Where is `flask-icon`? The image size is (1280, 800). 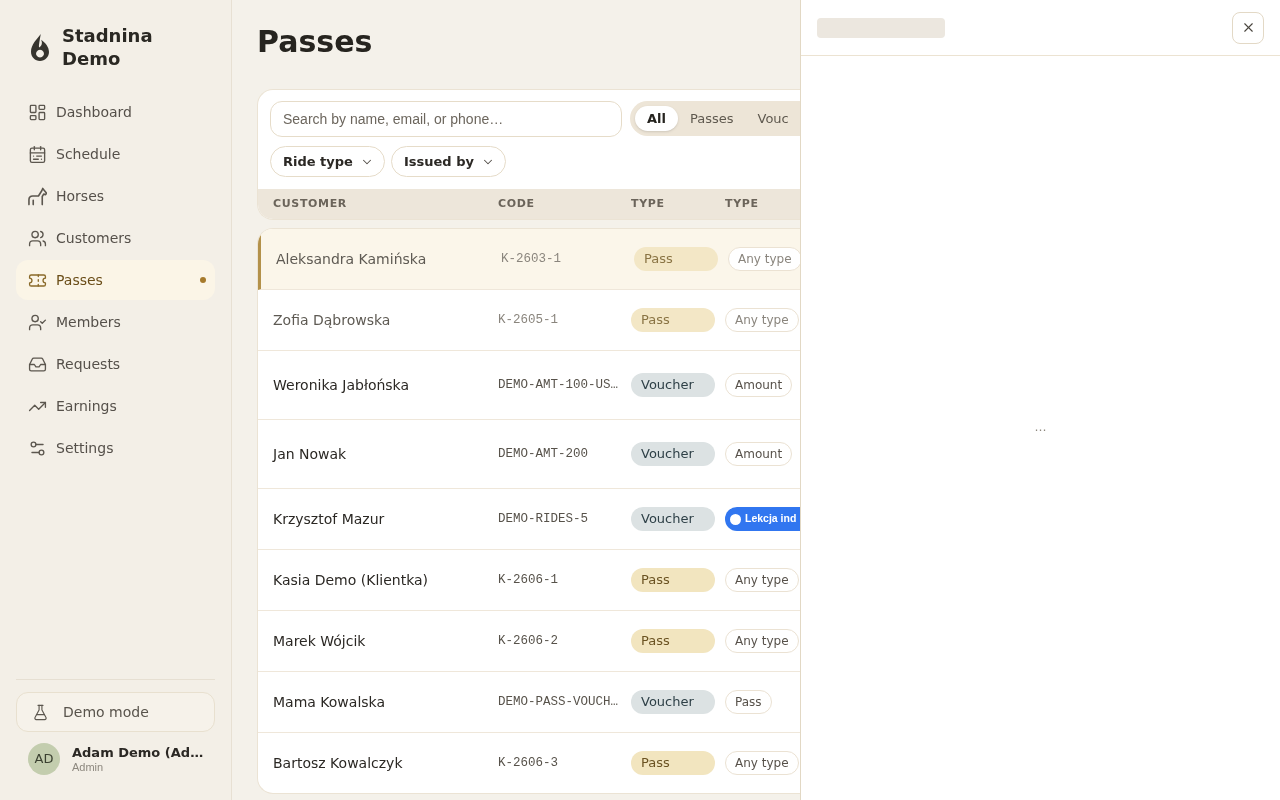
flask-icon is located at coordinates (40, 712).